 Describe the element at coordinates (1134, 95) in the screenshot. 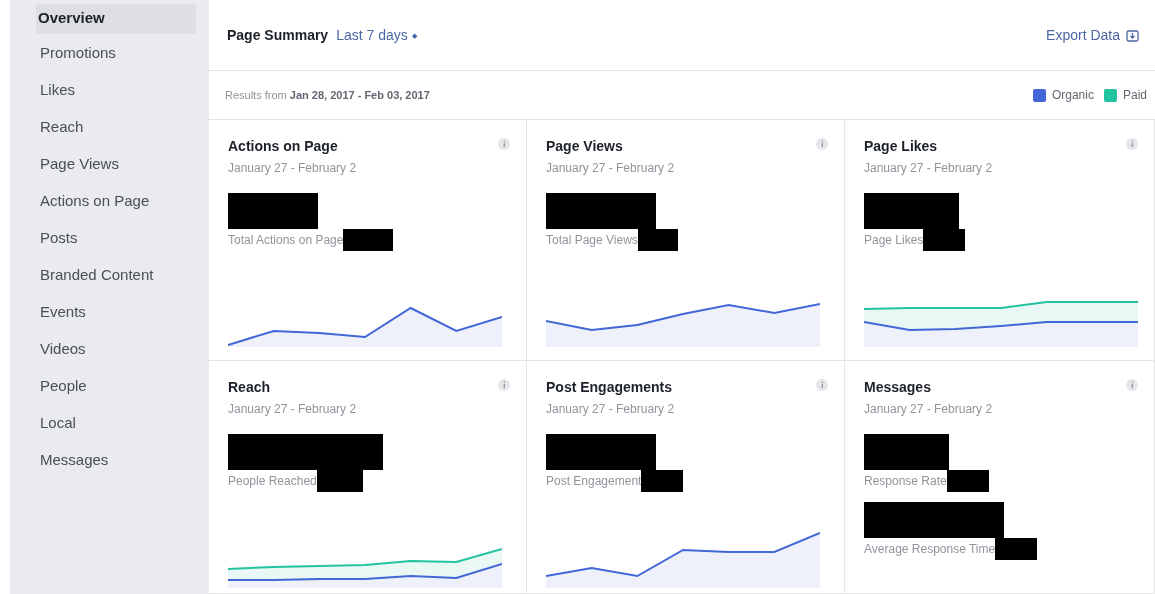

I see `legend-label: Paid` at that location.